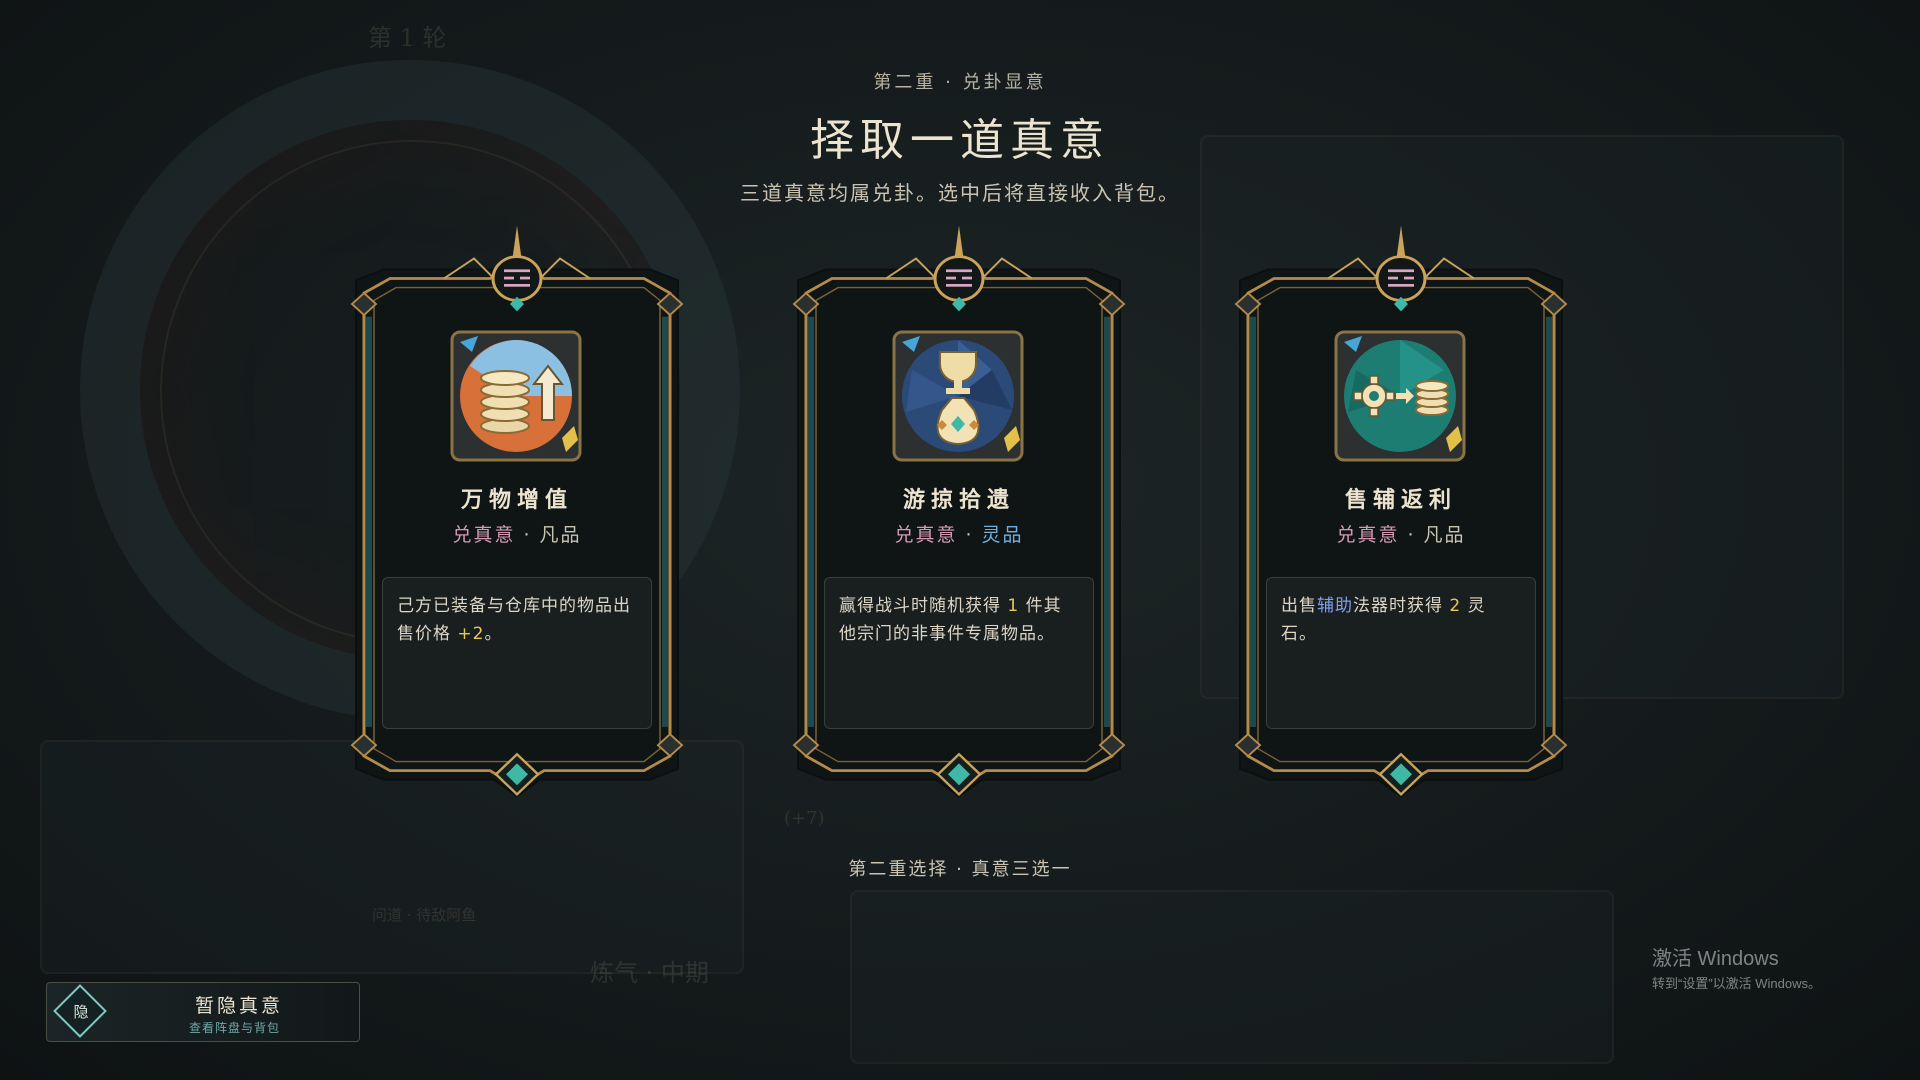  Describe the element at coordinates (424, 915) in the screenshot. I see `background-status-label: 问道 · 待敌阿鱼` at that location.